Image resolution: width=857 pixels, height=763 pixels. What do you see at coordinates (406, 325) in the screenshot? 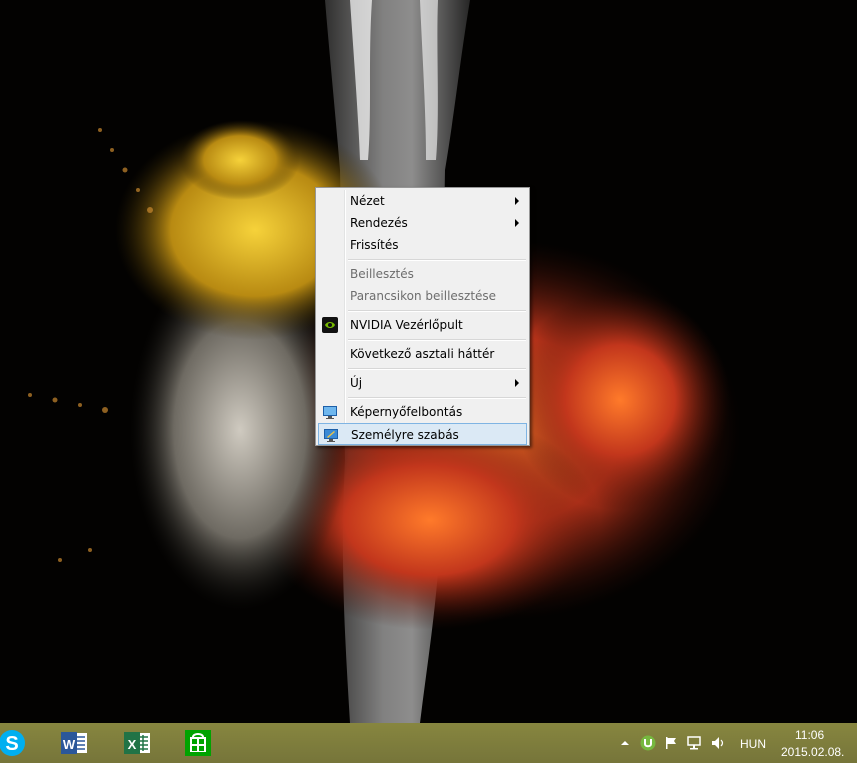
I see `menu-item-label: NVIDIA Vezérlőpult` at bounding box center [406, 325].